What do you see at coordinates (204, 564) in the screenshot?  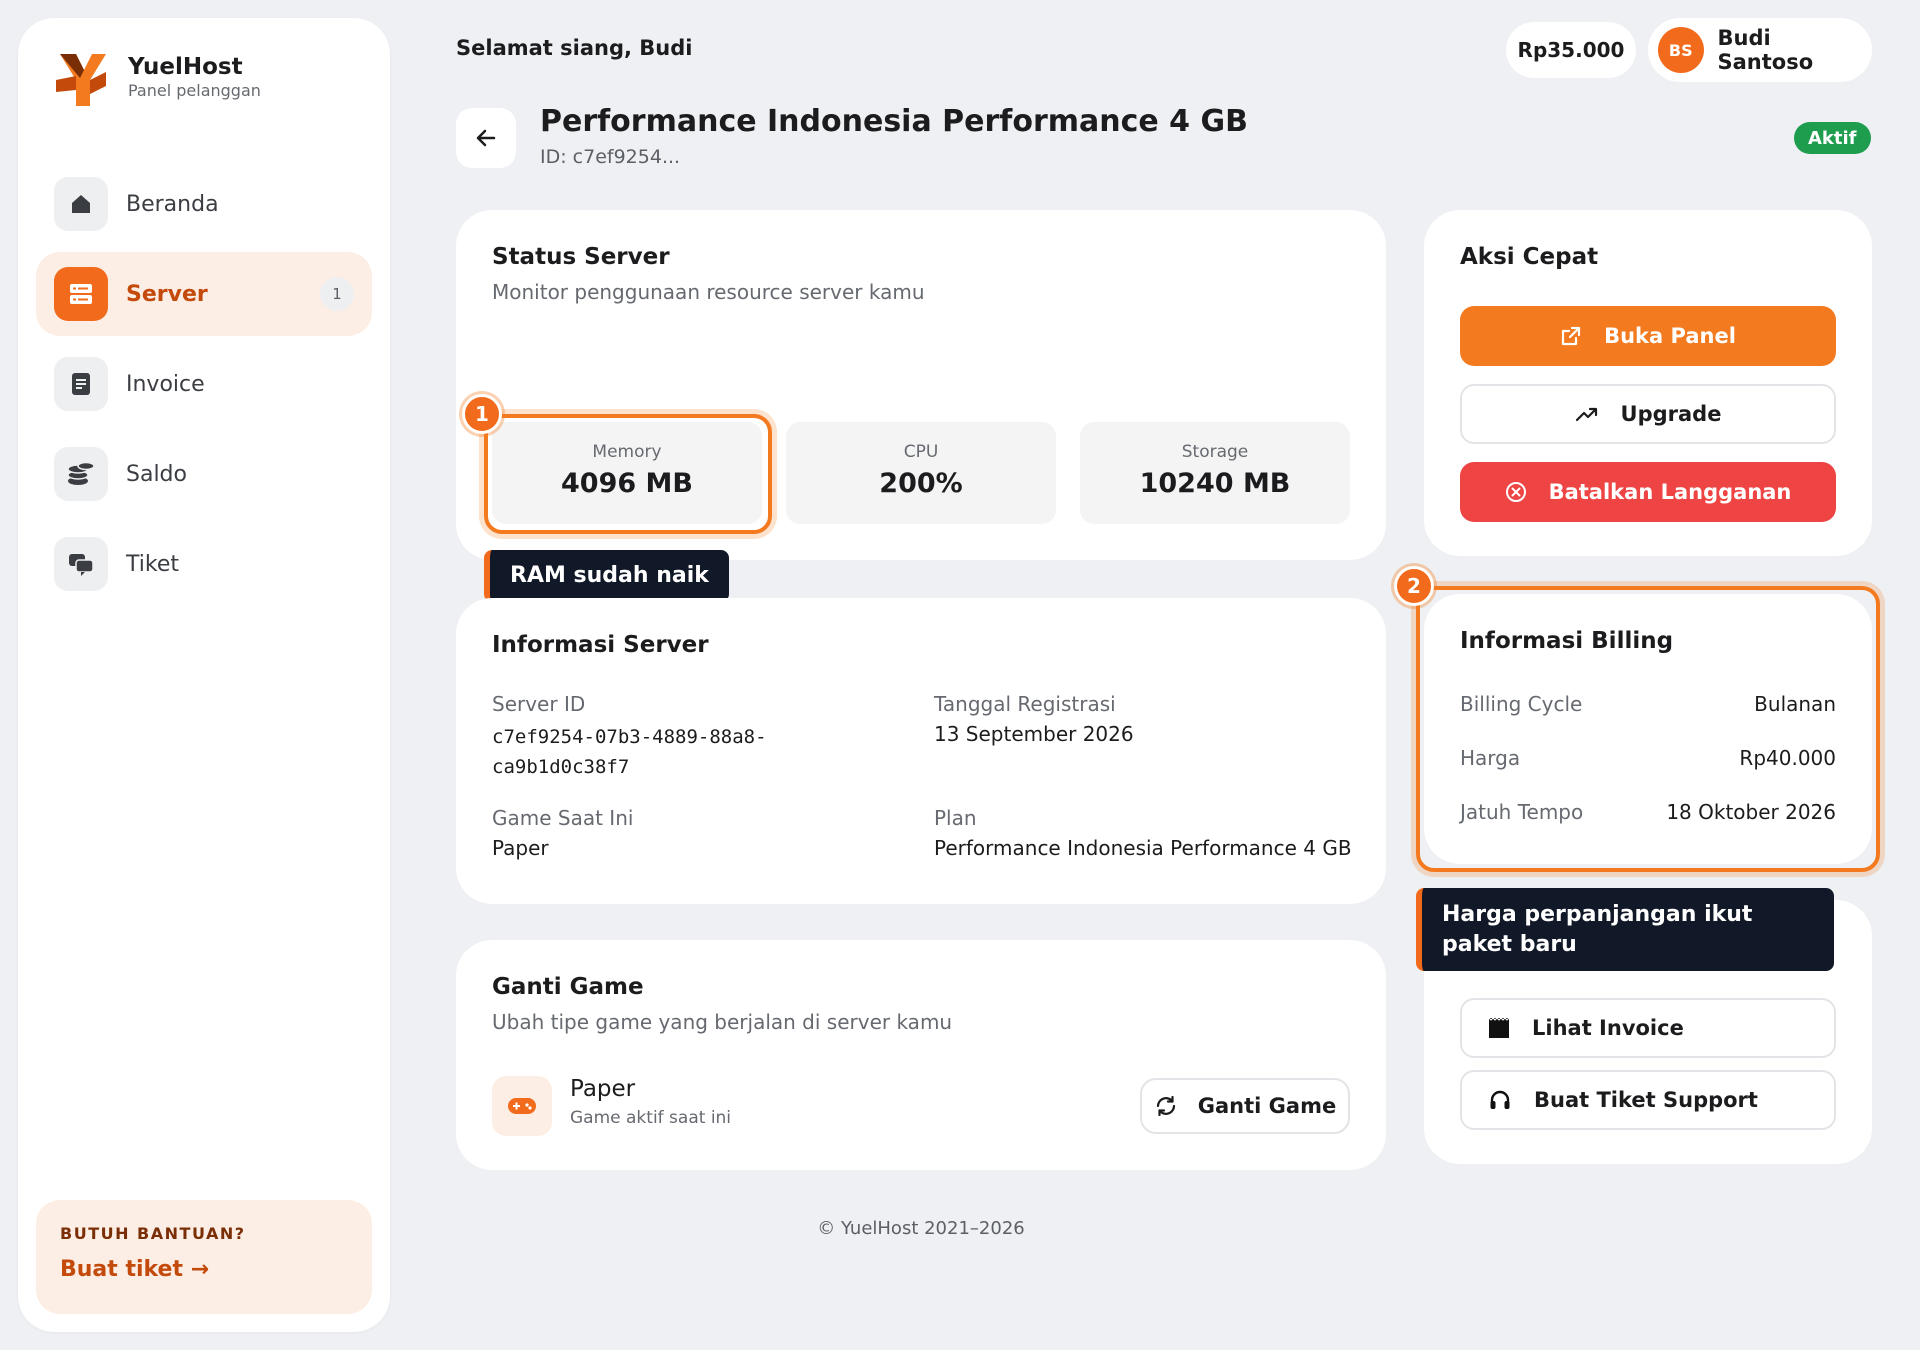 I see `sidebar-item-tiket: Tiket` at bounding box center [204, 564].